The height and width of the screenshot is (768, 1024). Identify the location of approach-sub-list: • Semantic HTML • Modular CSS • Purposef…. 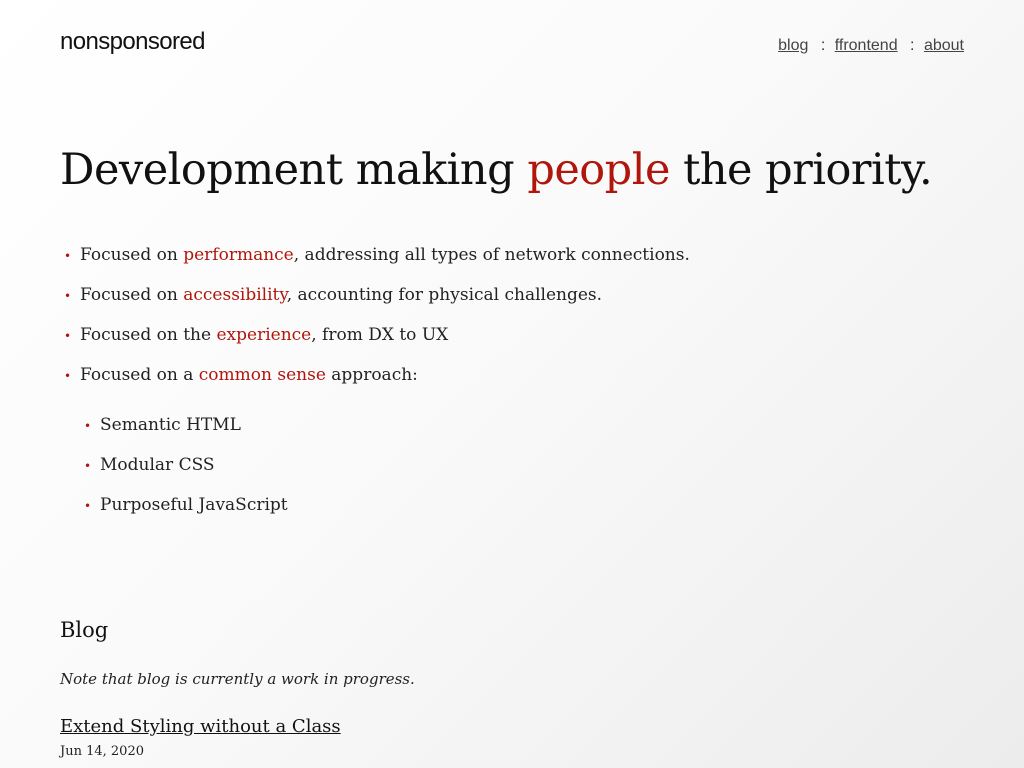
(184, 470).